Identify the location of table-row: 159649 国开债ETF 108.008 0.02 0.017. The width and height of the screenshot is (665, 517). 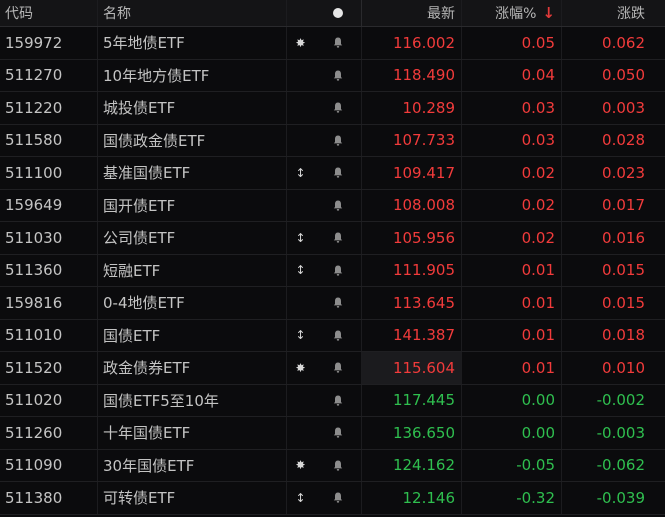
(332, 205).